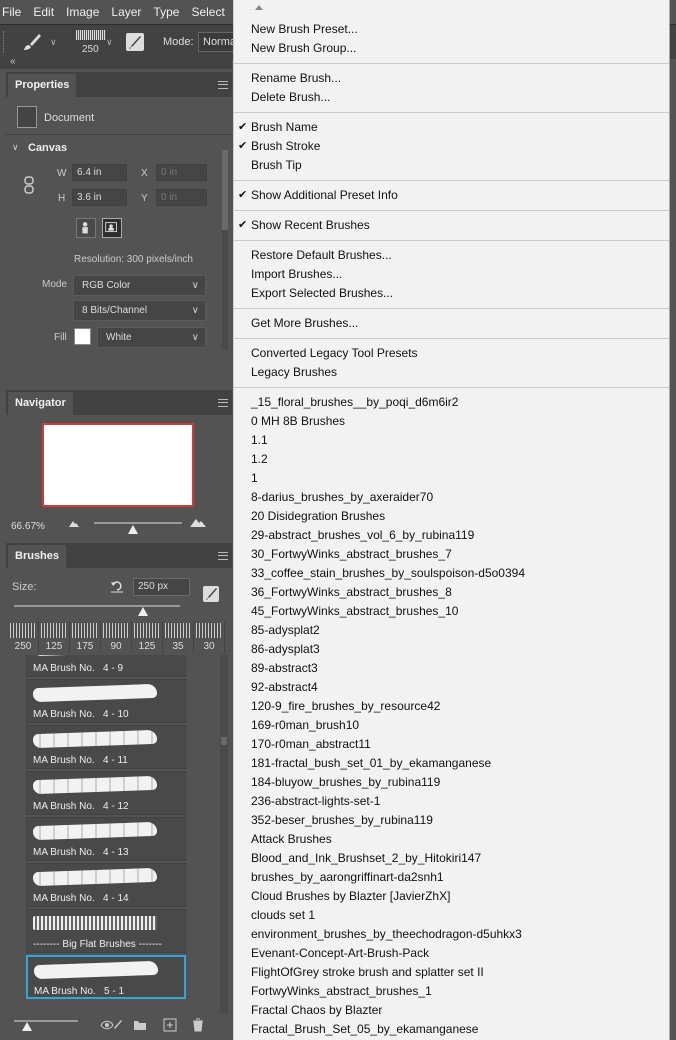 The height and width of the screenshot is (1040, 676). Describe the element at coordinates (178, 637) in the screenshot. I see `recent-brush-5: 35` at that location.